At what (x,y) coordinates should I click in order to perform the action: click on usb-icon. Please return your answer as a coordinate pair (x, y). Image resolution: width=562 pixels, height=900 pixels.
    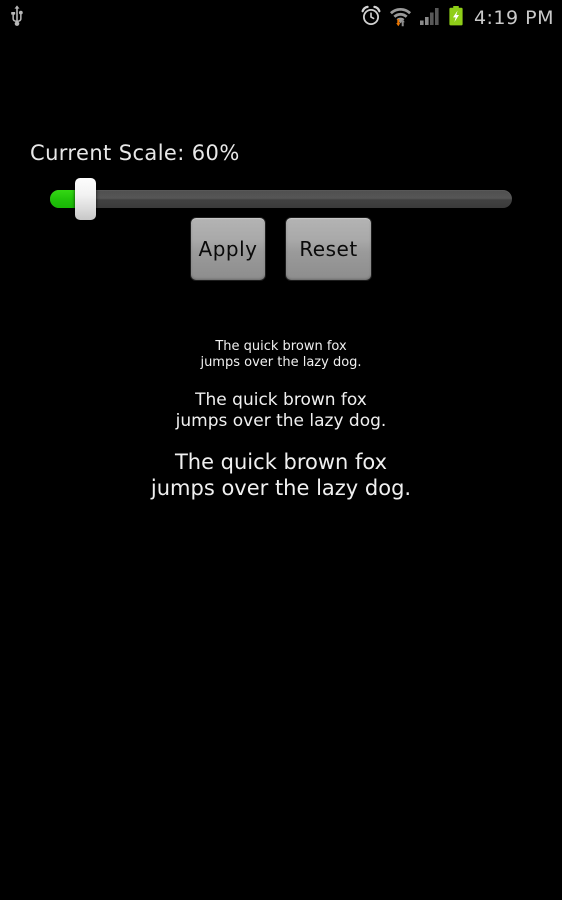
    Looking at the image, I should click on (17, 18).